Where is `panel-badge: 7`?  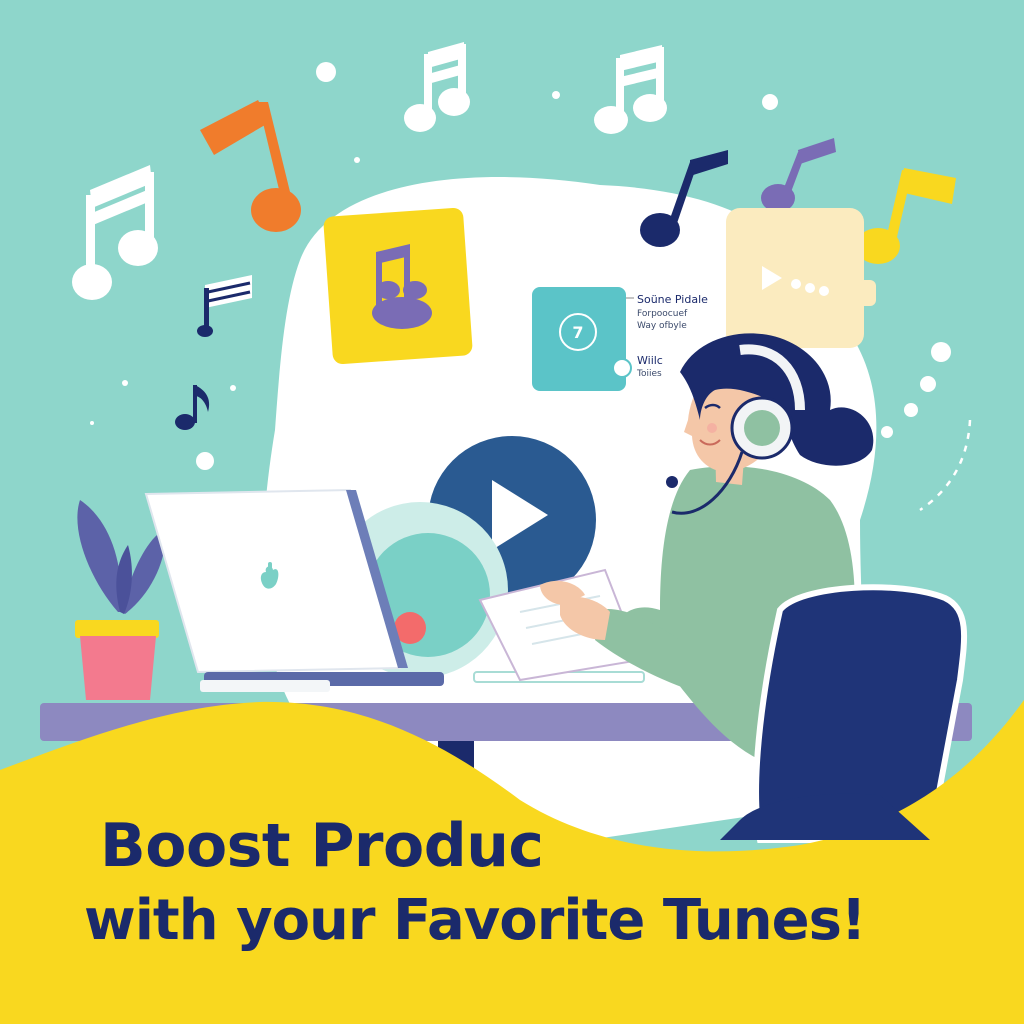
panel-badge: 7 is located at coordinates (577, 332).